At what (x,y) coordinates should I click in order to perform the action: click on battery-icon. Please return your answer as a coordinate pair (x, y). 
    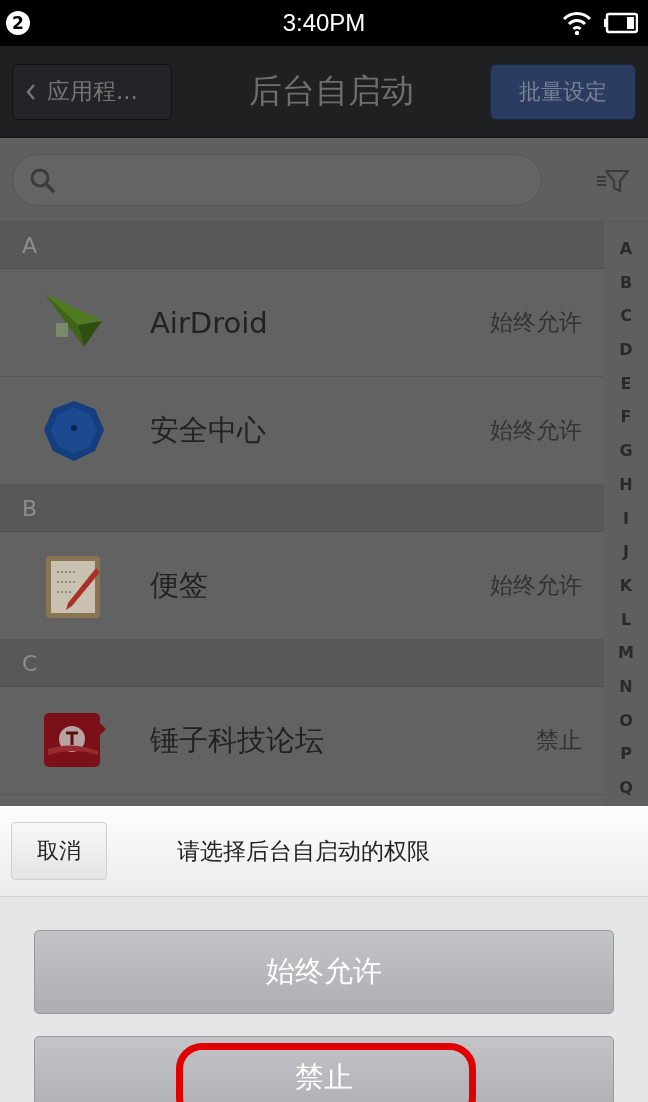
    Looking at the image, I should click on (621, 23).